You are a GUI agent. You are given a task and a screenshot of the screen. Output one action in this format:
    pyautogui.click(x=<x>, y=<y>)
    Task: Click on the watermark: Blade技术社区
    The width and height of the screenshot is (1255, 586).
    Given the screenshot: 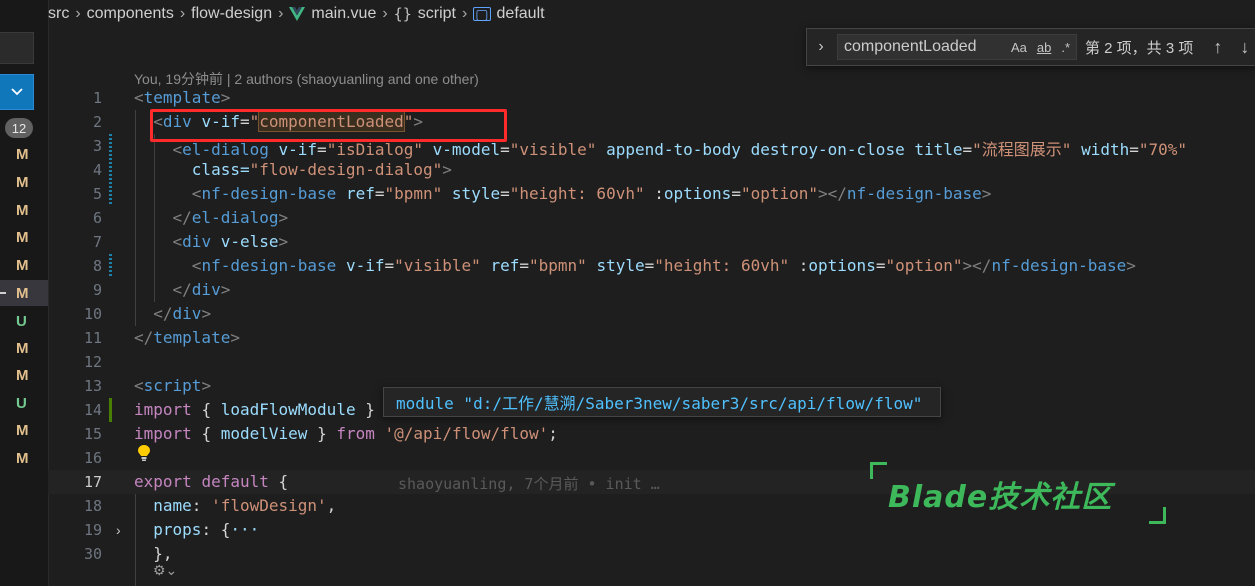 What is the action you would take?
    pyautogui.click(x=1020, y=494)
    